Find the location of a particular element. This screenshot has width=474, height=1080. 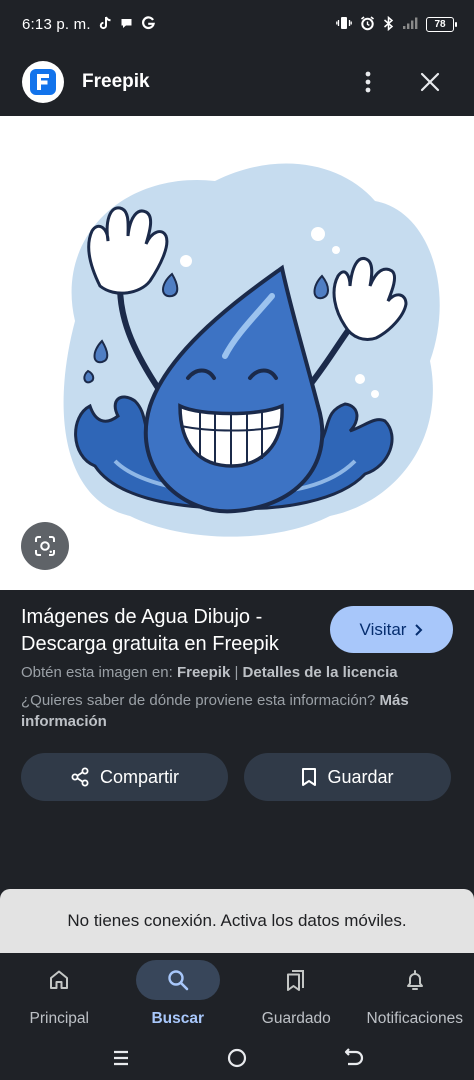

google-icon is located at coordinates (148, 24).